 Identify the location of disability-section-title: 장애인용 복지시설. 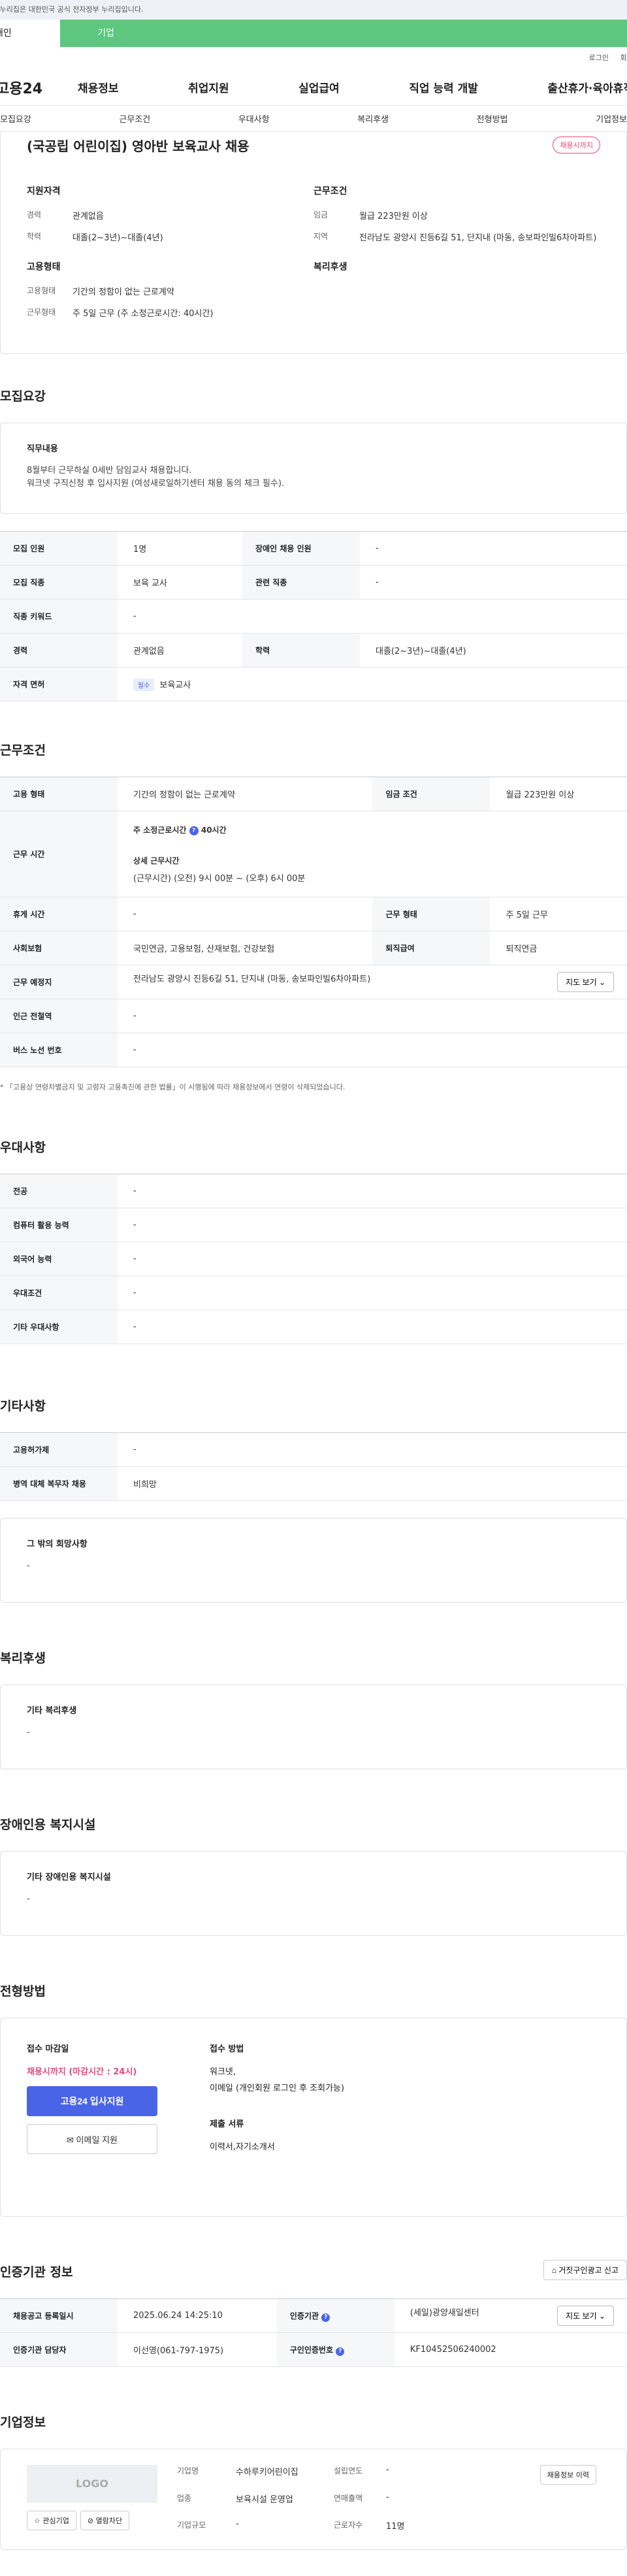
(48, 1825).